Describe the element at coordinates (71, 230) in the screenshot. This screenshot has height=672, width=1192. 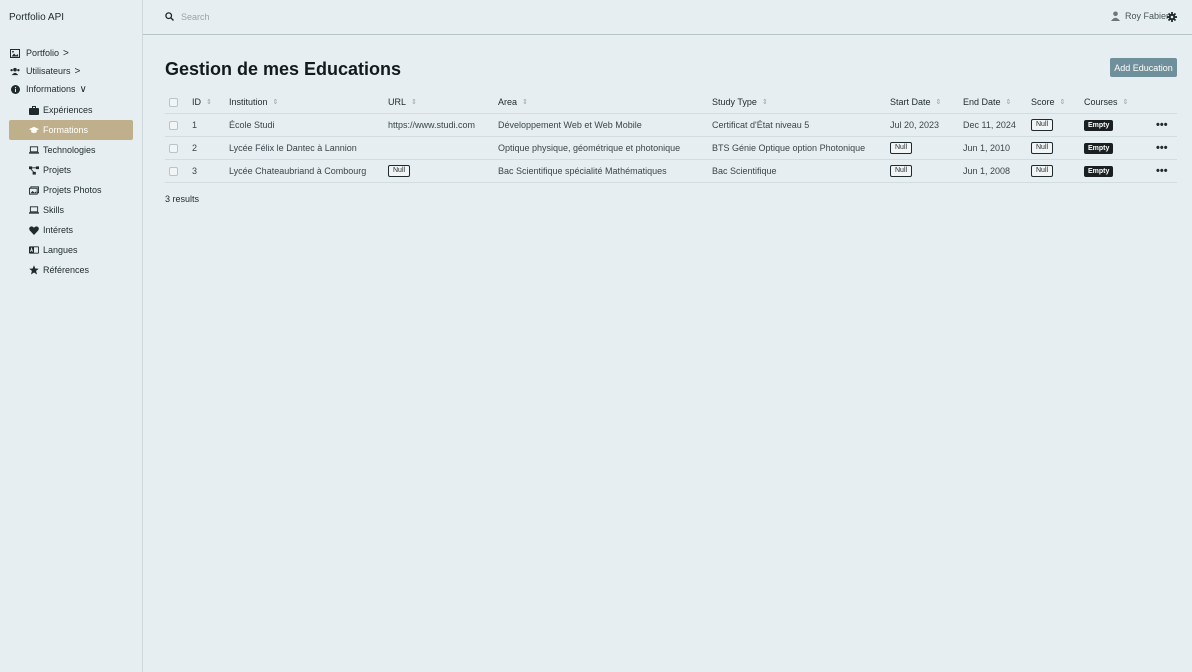
I see `sidebar-item-interets: Intérets` at that location.